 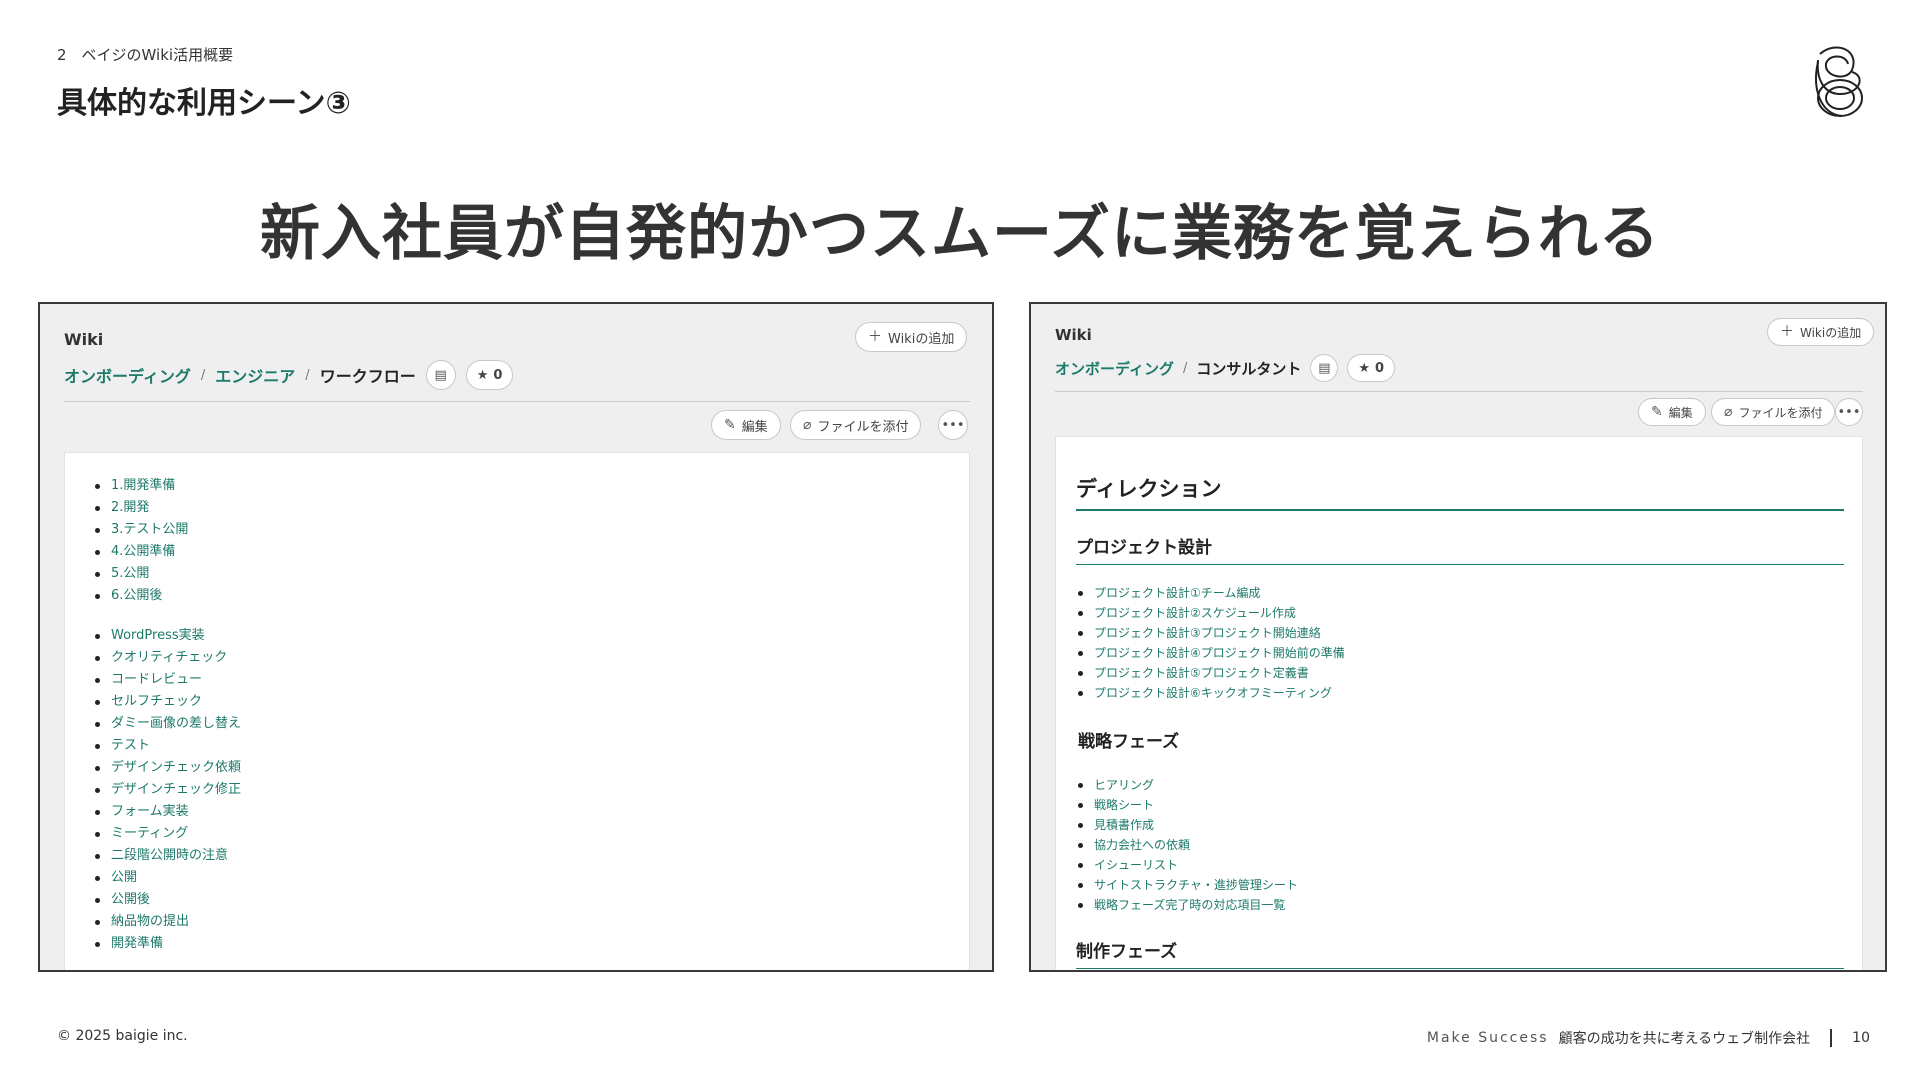 I want to click on heading-project-design: プロジェクト設計, so click(x=1460, y=549).